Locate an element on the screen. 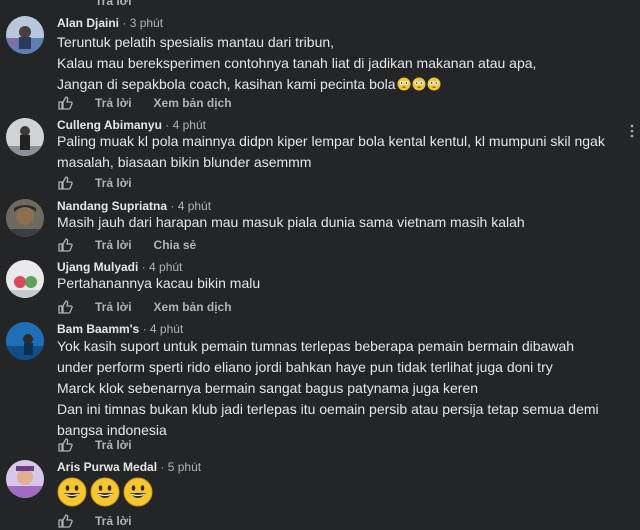 This screenshot has height=530, width=640. comment-line: masalah, biasaan bikin blunder asemmm is located at coordinates (184, 162).